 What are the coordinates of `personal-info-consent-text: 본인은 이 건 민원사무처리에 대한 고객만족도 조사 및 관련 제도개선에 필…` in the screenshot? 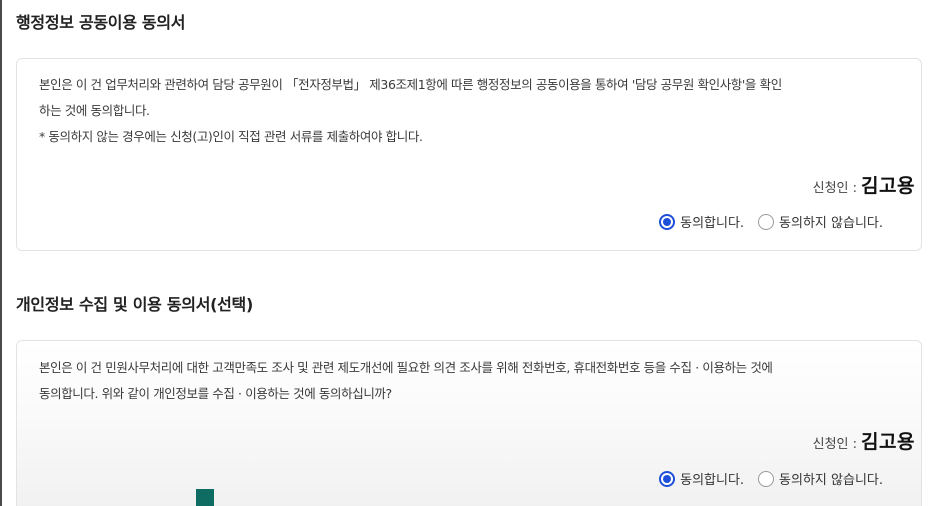 It's located at (469, 381).